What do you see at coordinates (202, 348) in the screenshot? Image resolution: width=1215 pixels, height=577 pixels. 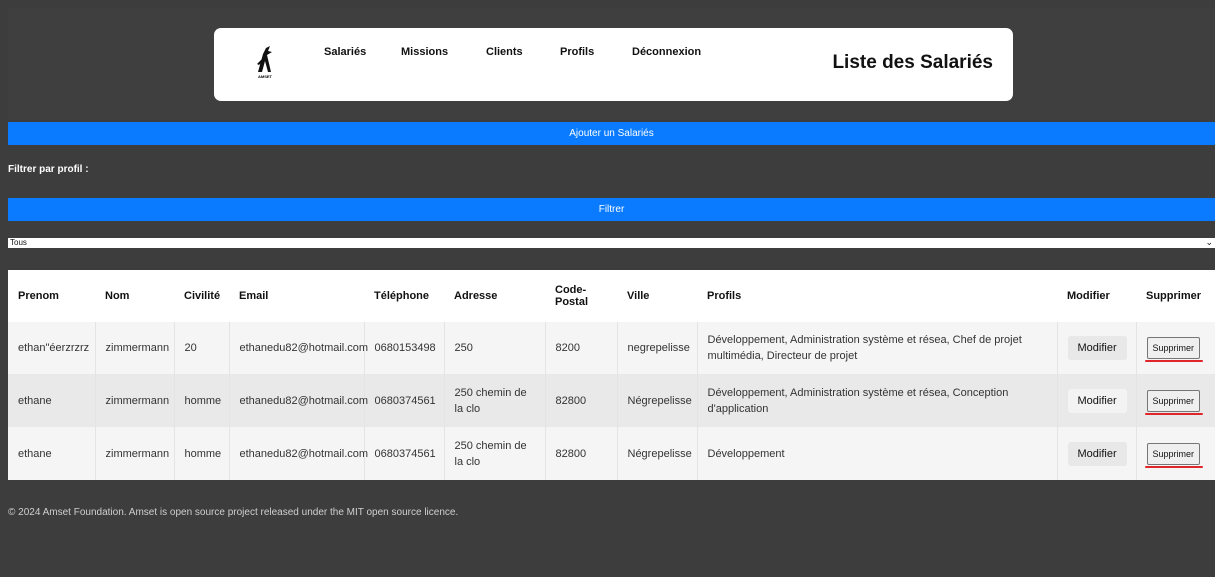 I see `cell-civilite: 20` at bounding box center [202, 348].